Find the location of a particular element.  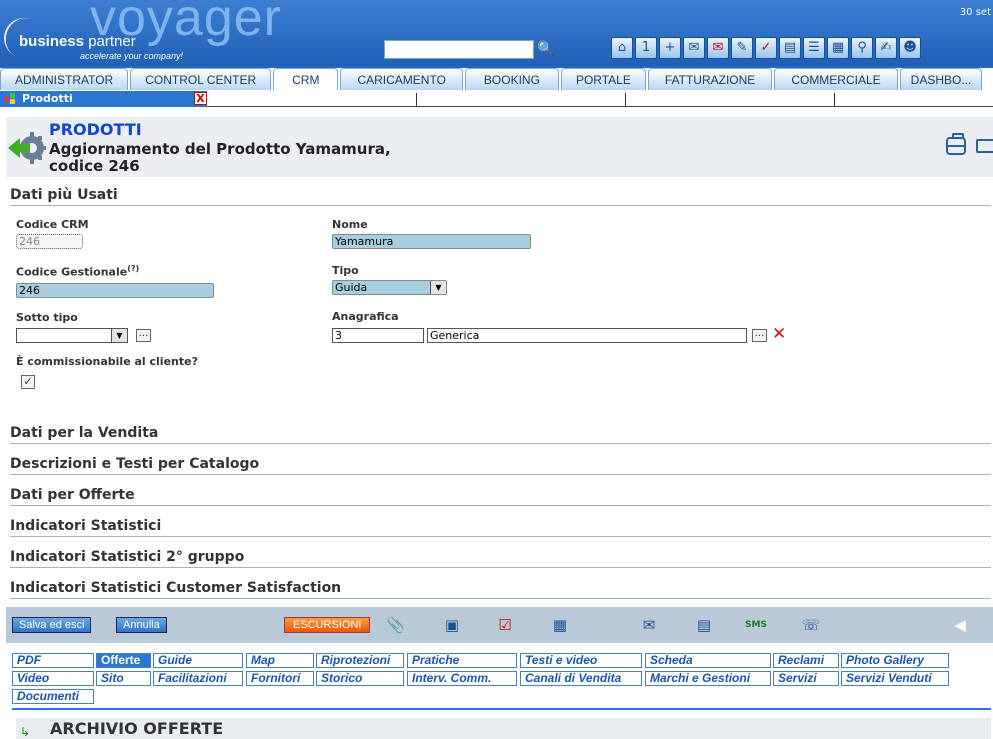

users-icon: ☻ is located at coordinates (910, 48).